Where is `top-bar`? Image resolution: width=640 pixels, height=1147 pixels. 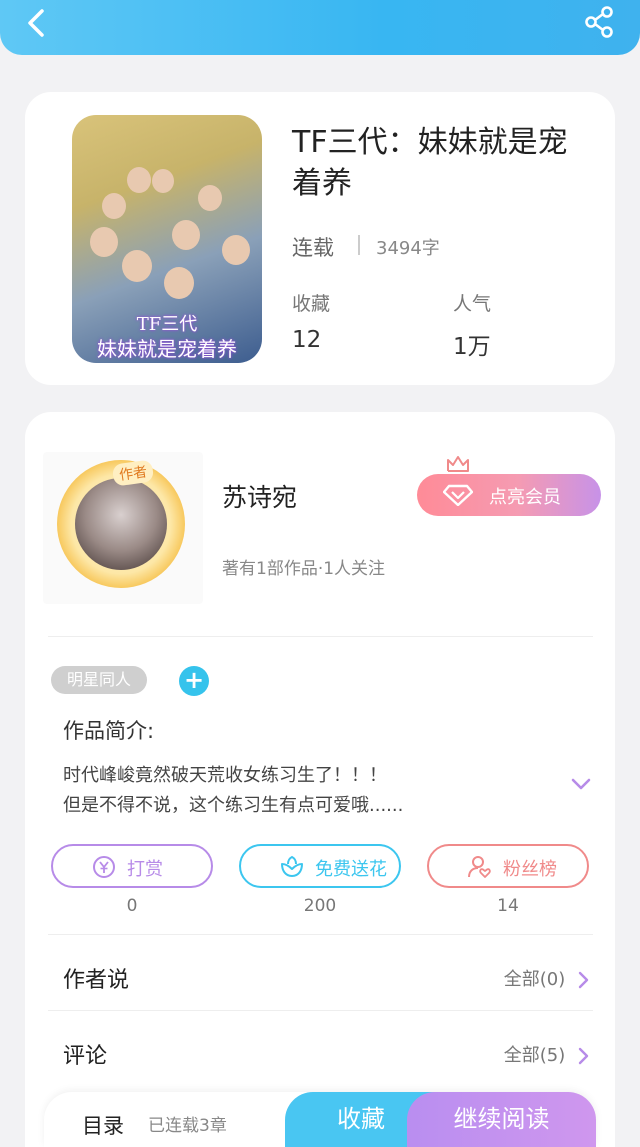
top-bar is located at coordinates (320, 27).